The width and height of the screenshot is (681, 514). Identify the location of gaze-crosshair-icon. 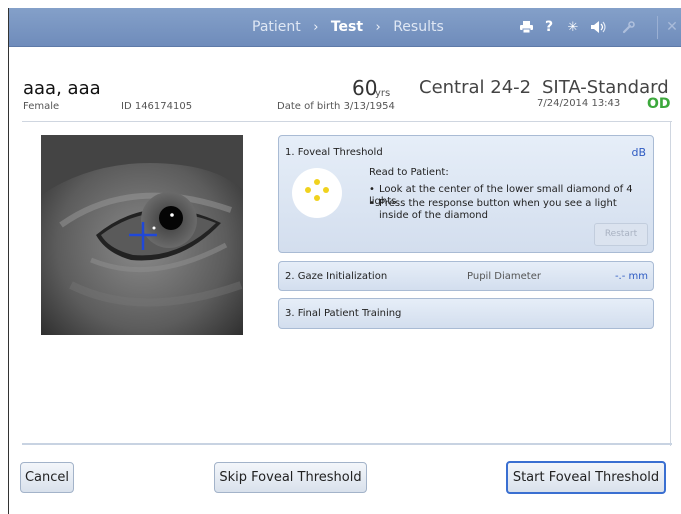
(143, 236).